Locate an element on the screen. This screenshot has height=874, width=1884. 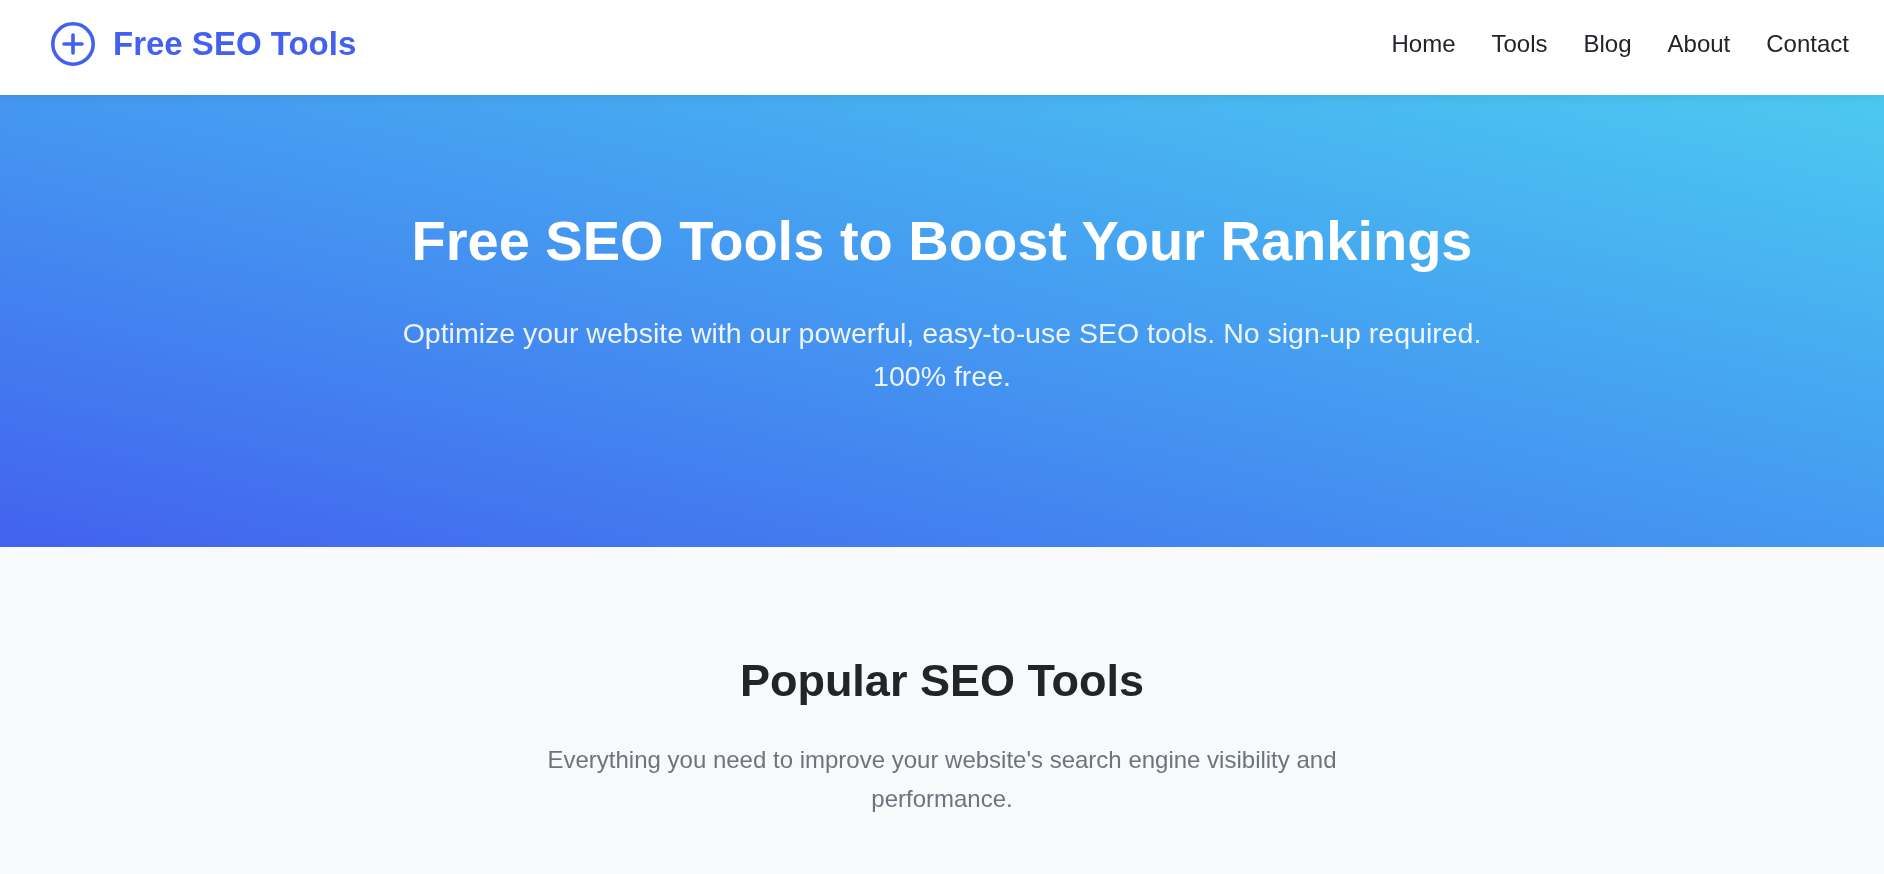
nav-link: About is located at coordinates (1699, 43).